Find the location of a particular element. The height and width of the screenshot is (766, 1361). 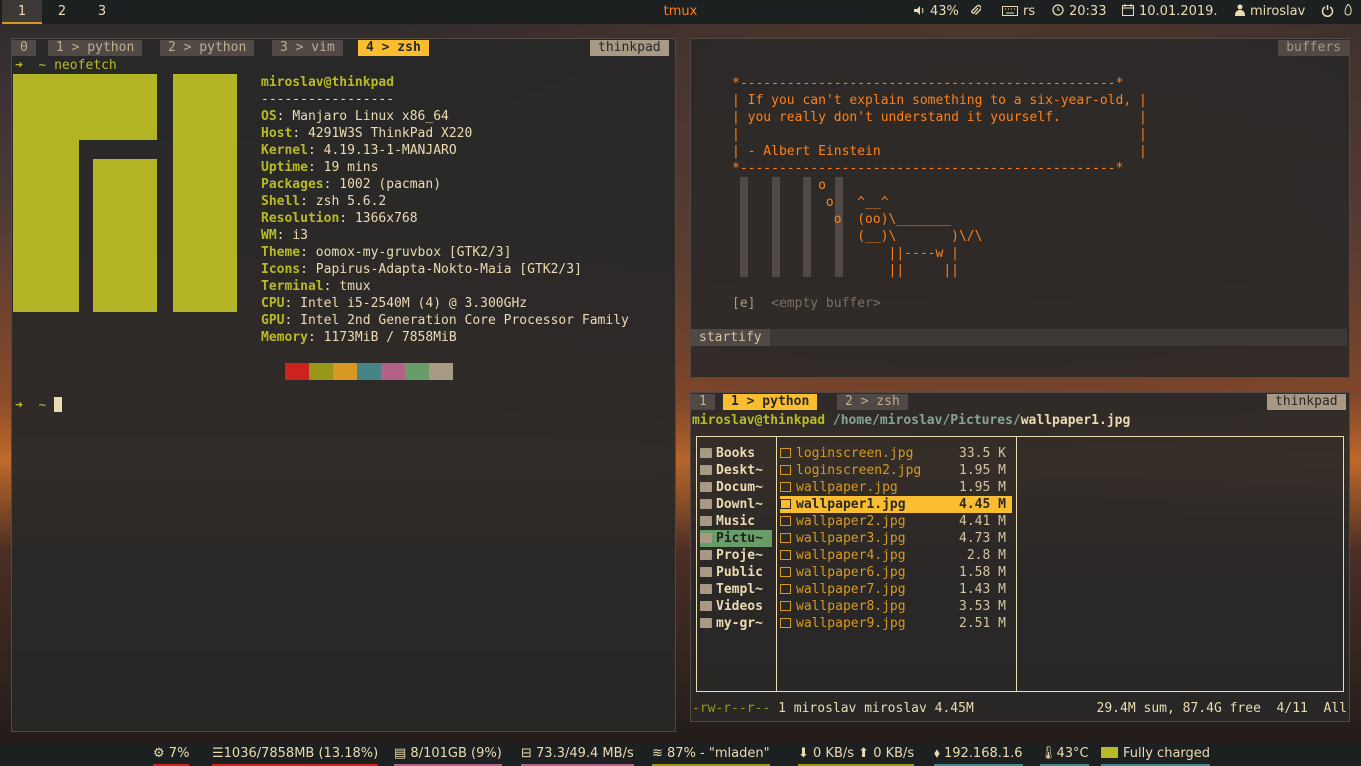

ip-indicator: ⬧ 192.168.1.6 is located at coordinates (978, 755).